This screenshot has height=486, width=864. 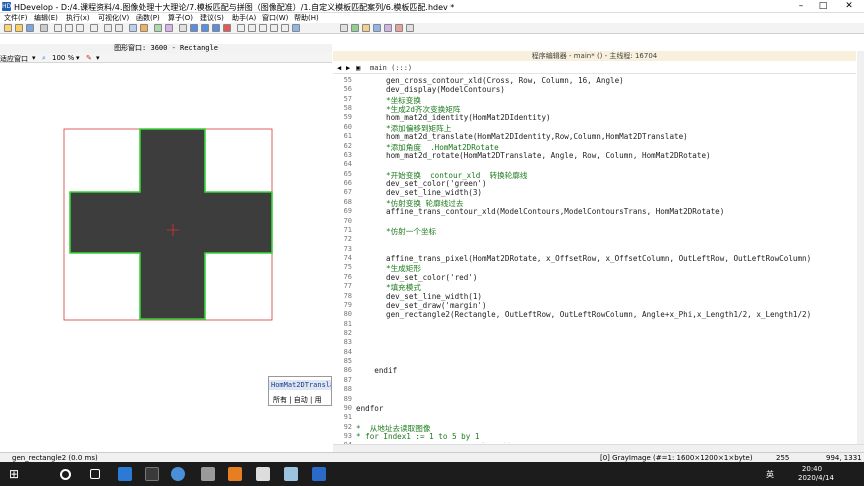 What do you see at coordinates (347, 370) in the screenshot?
I see `line-number: 86` at bounding box center [347, 370].